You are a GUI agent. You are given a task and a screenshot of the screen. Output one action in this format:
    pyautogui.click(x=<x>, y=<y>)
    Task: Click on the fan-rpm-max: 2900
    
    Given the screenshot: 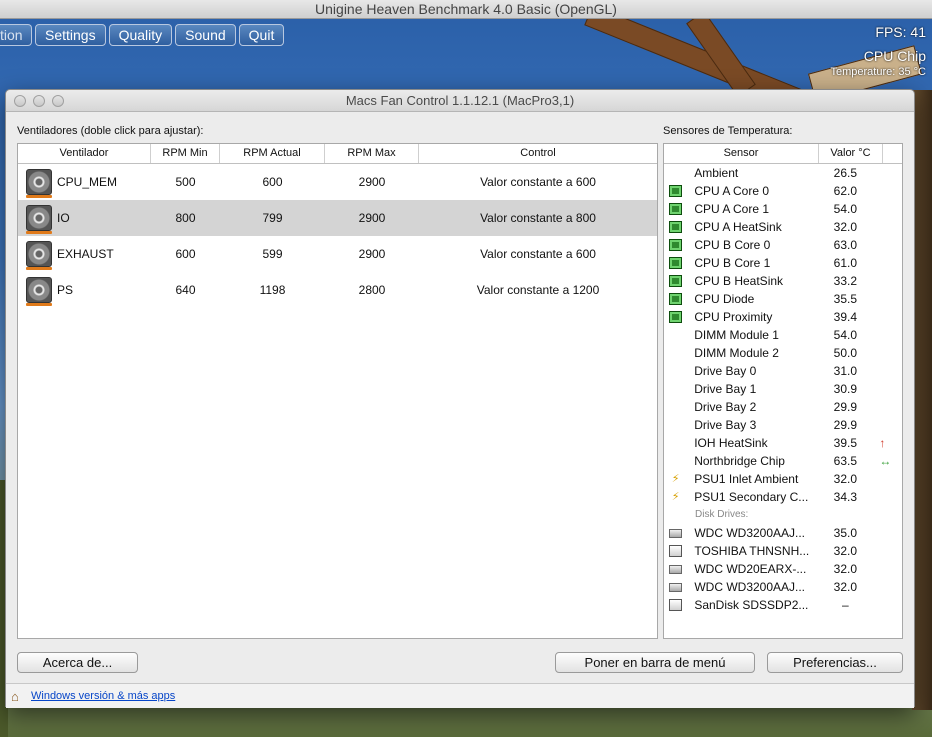 What is the action you would take?
    pyautogui.click(x=372, y=254)
    